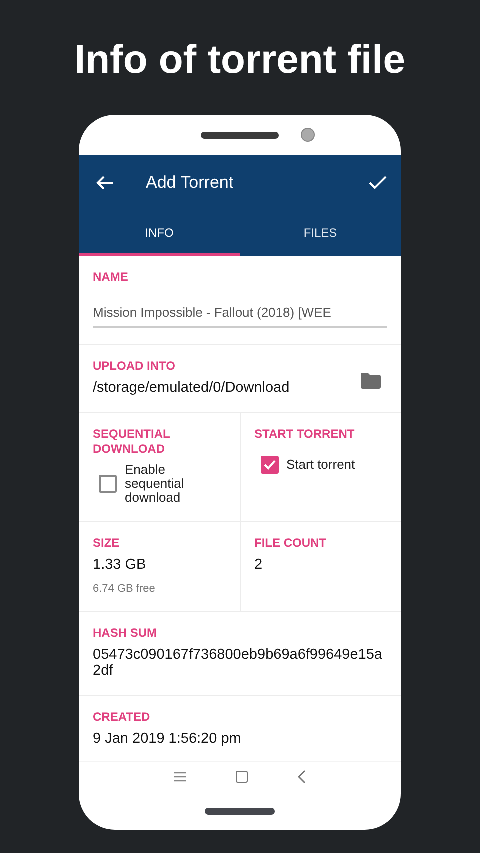  Describe the element at coordinates (122, 717) in the screenshot. I see `field-label: CREATED` at that location.